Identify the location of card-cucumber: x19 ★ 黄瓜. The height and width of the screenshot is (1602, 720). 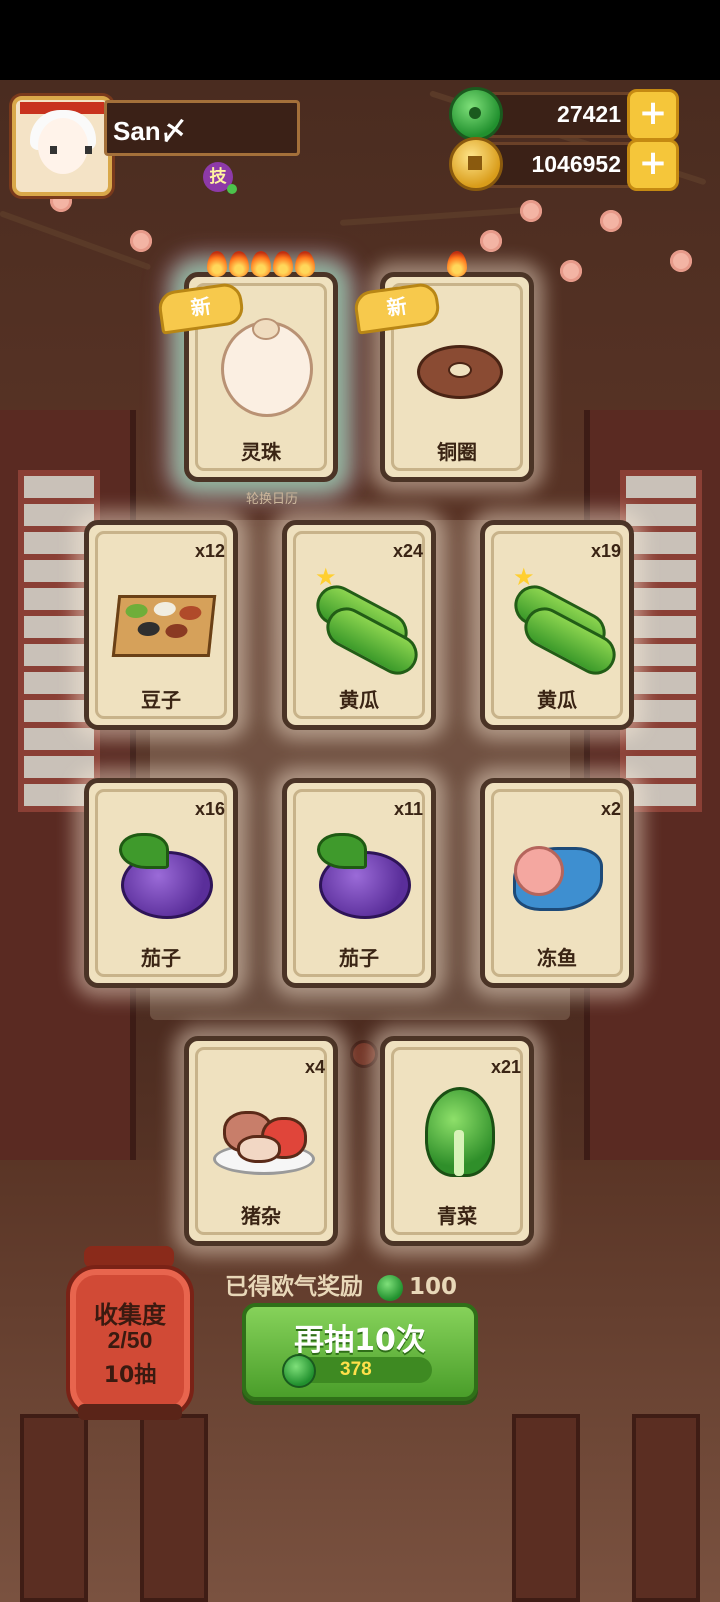
(557, 625).